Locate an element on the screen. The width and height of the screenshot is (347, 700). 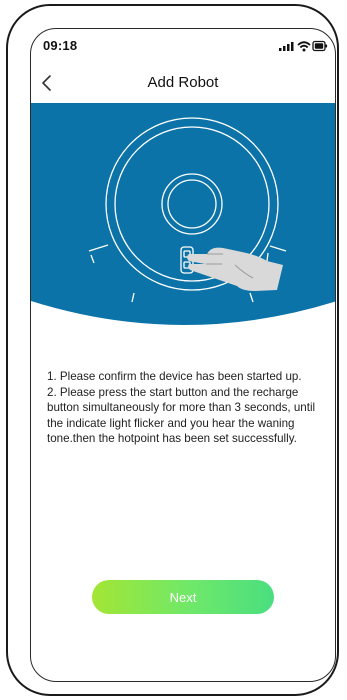
back-button is located at coordinates (47, 83).